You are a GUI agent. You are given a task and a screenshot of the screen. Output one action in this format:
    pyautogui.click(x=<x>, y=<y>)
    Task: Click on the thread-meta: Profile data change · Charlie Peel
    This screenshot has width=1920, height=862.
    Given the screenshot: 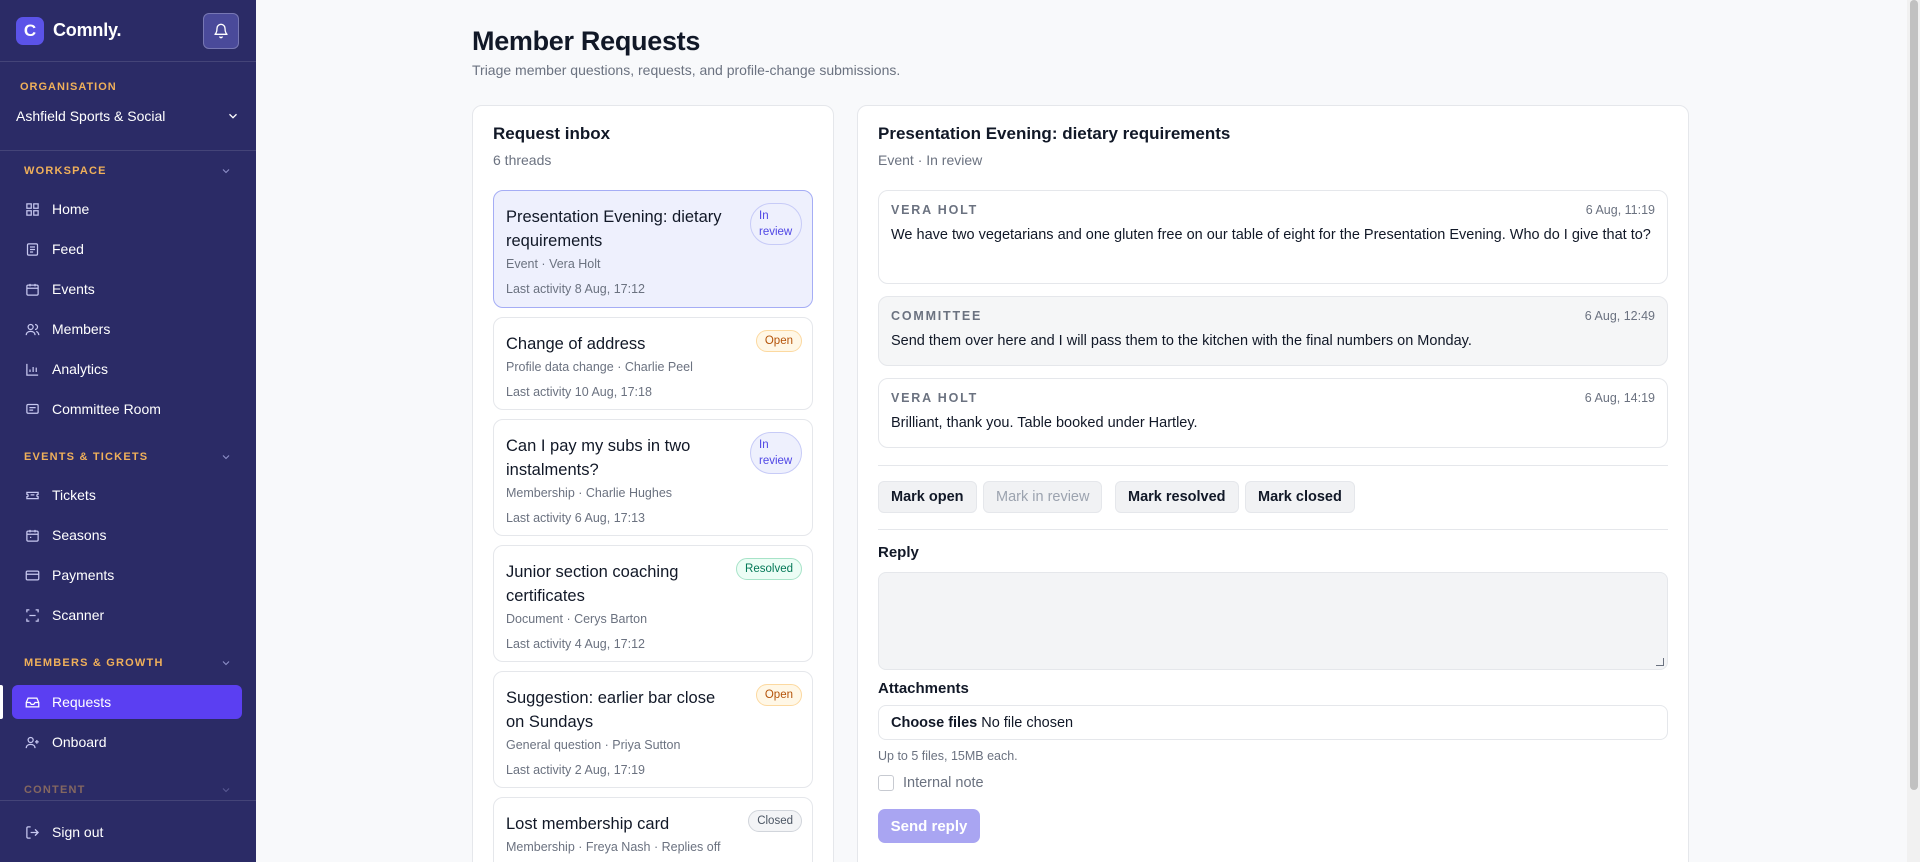 What is the action you would take?
    pyautogui.click(x=599, y=367)
    